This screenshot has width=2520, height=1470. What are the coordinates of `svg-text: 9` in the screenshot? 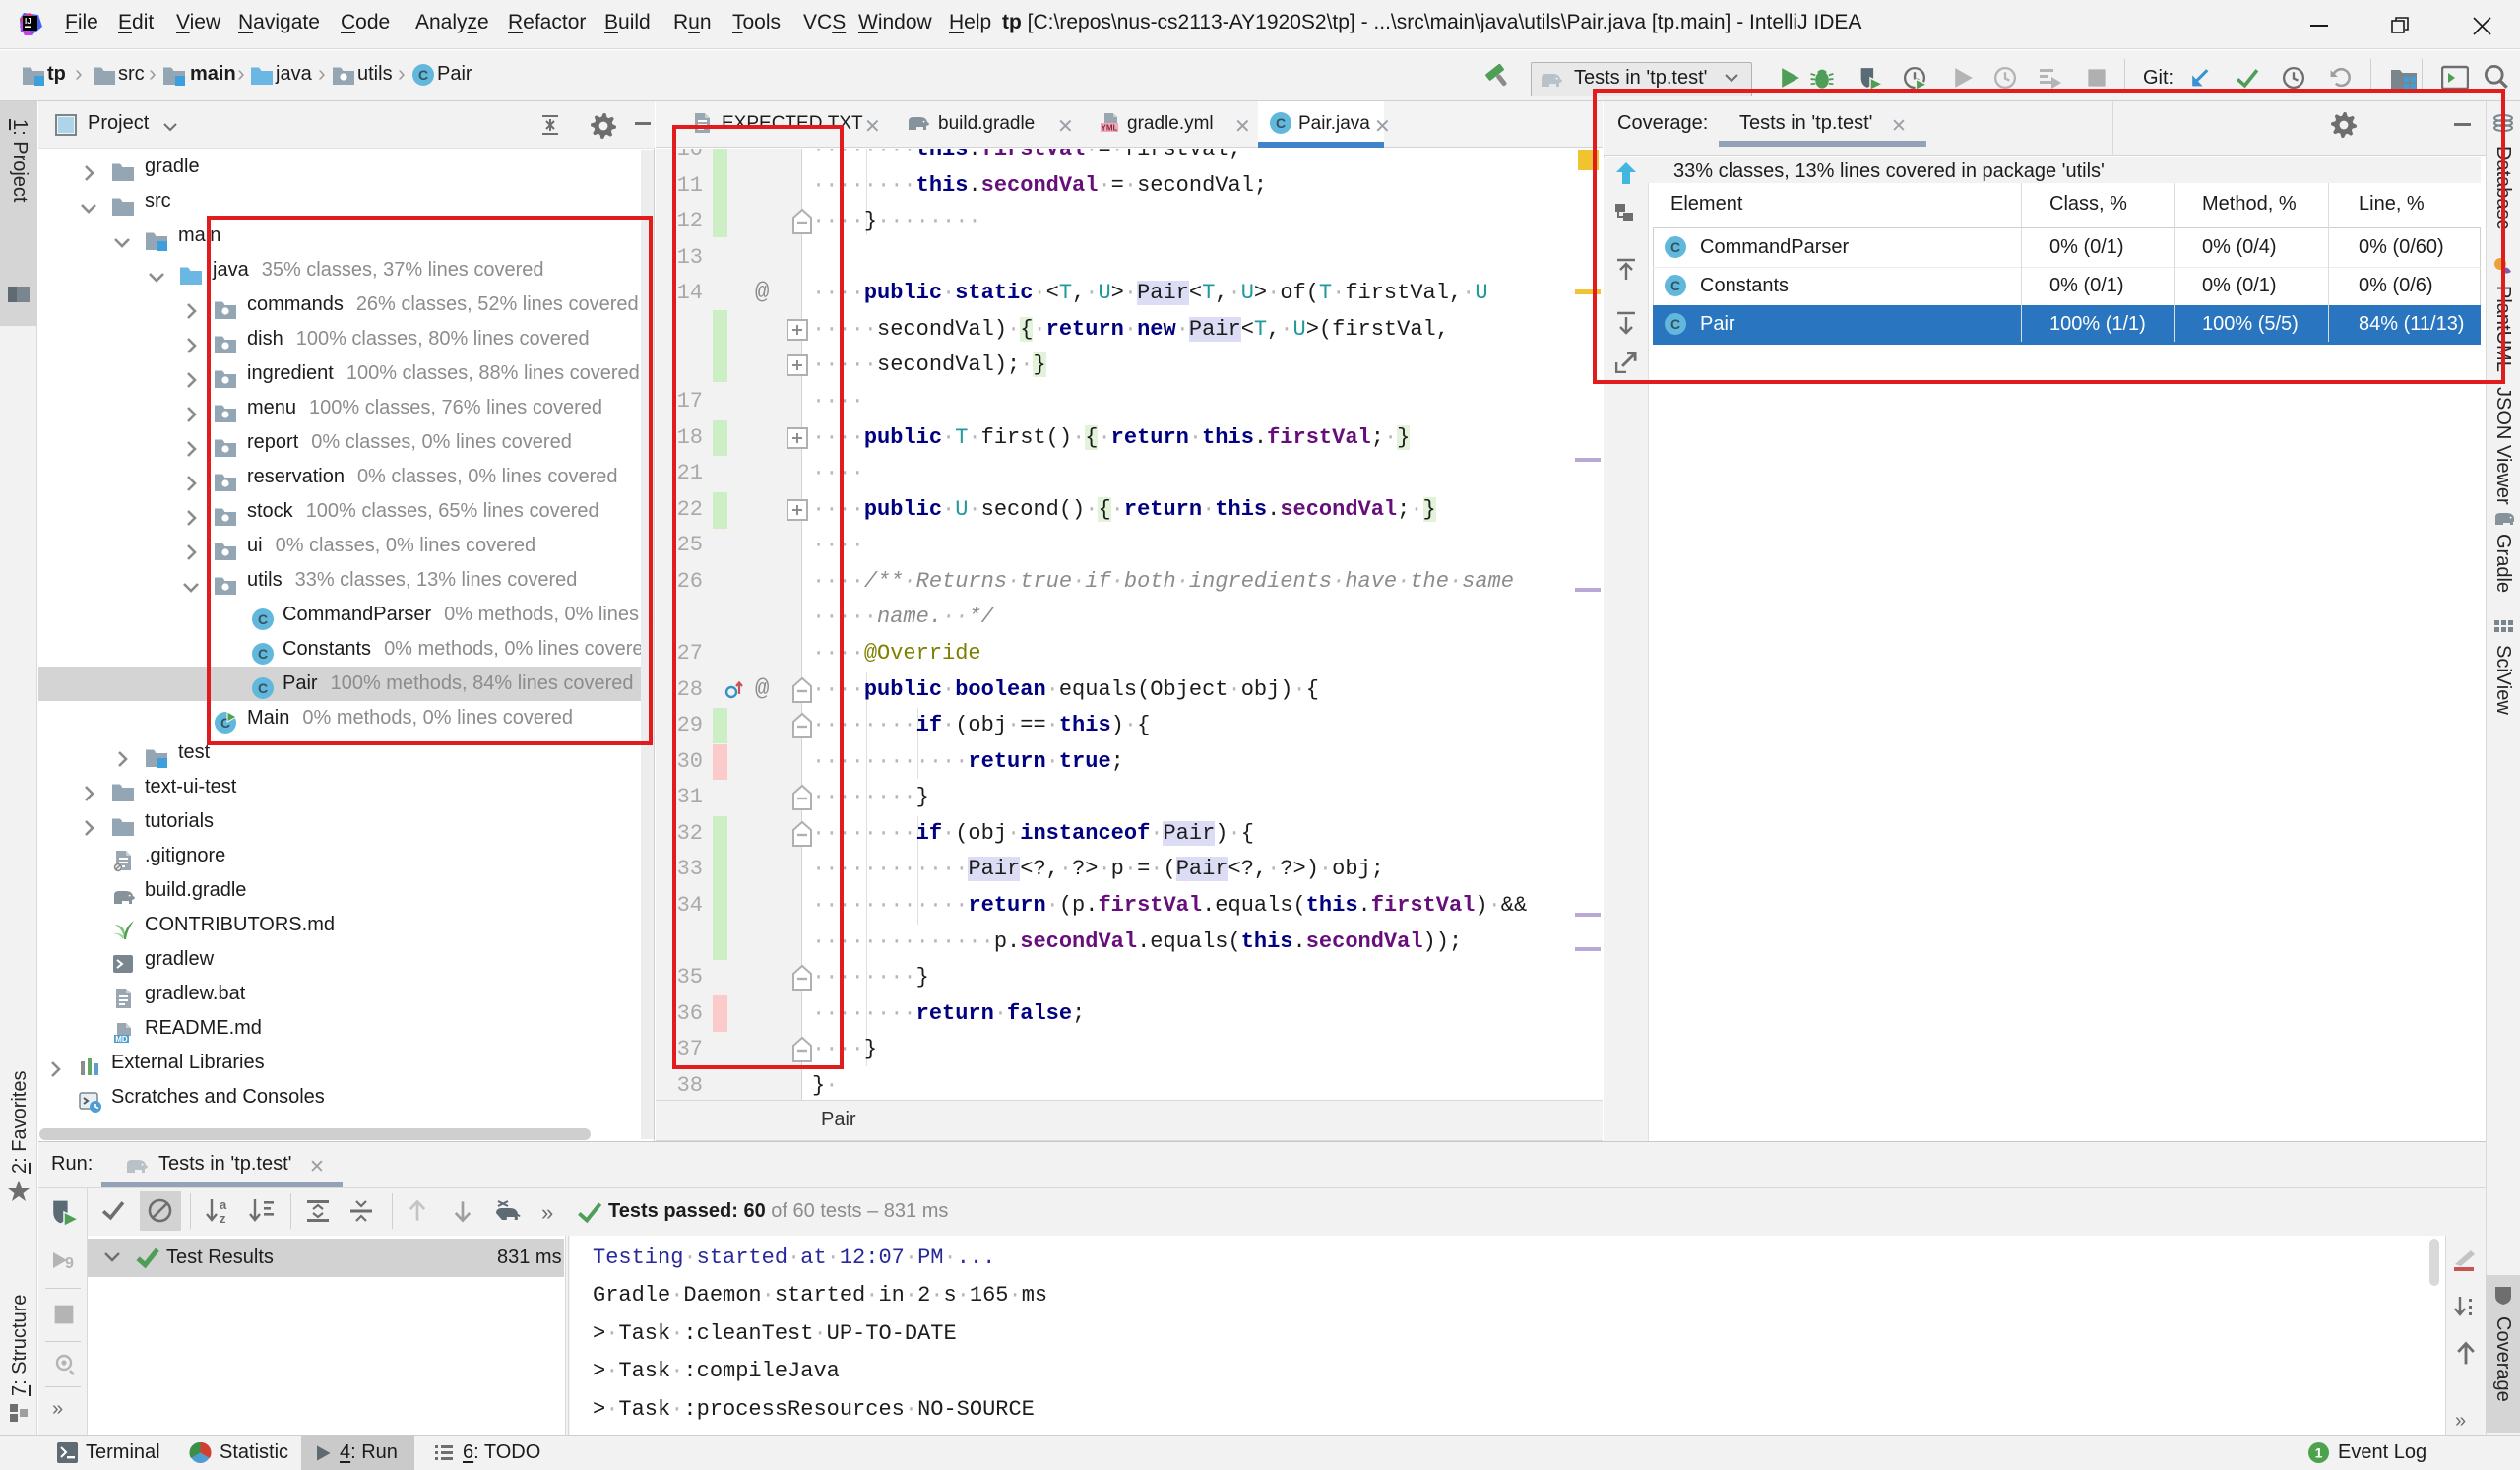 It's located at (69, 1263).